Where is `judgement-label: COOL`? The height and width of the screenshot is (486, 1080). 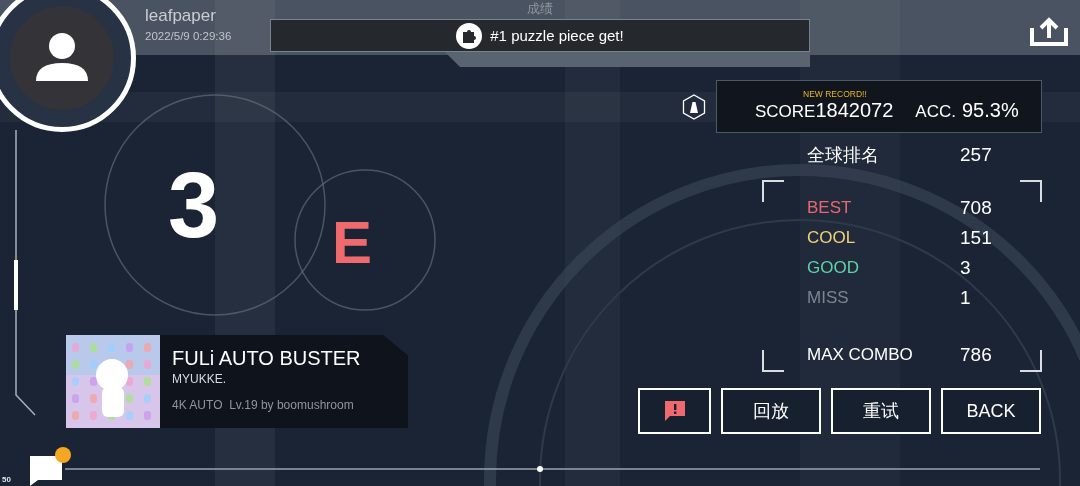
judgement-label: COOL is located at coordinates (832, 238).